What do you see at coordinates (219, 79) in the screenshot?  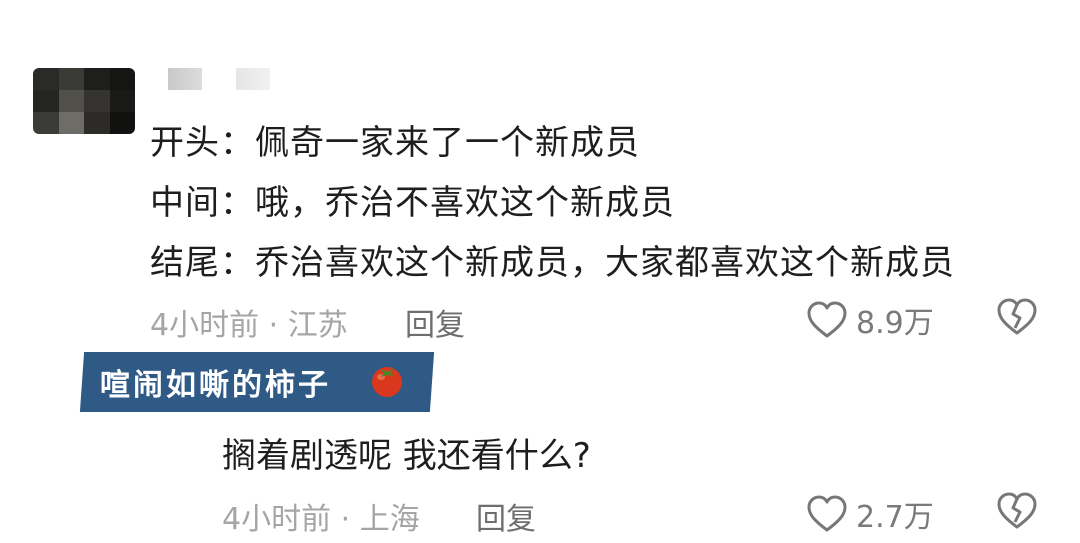 I see `username-blurred` at bounding box center [219, 79].